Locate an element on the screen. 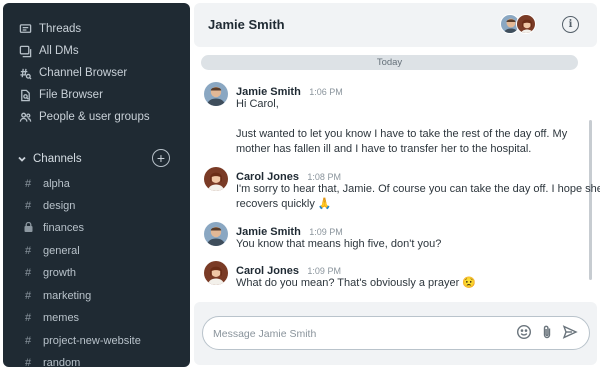 This screenshot has height=370, width=600. timestamp: 1:06 PM is located at coordinates (326, 92).